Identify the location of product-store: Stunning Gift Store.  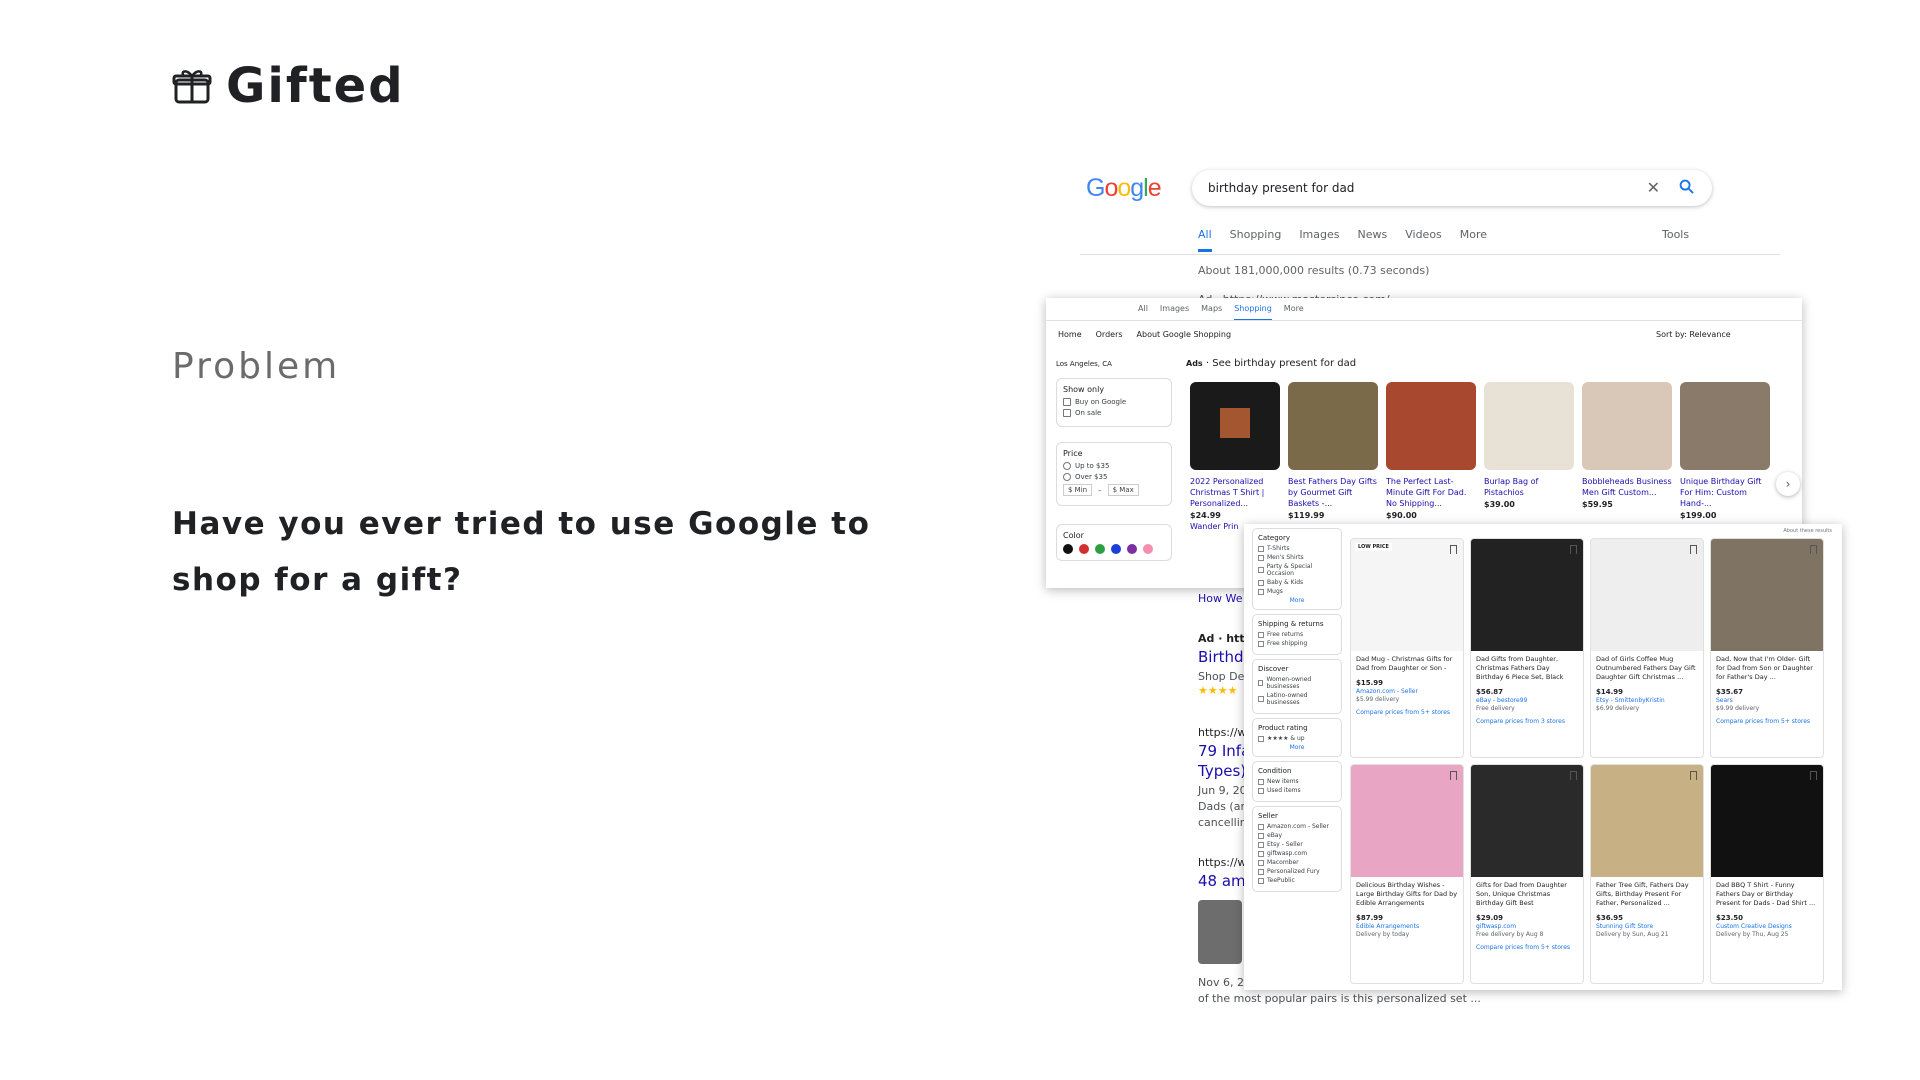
(1647, 926).